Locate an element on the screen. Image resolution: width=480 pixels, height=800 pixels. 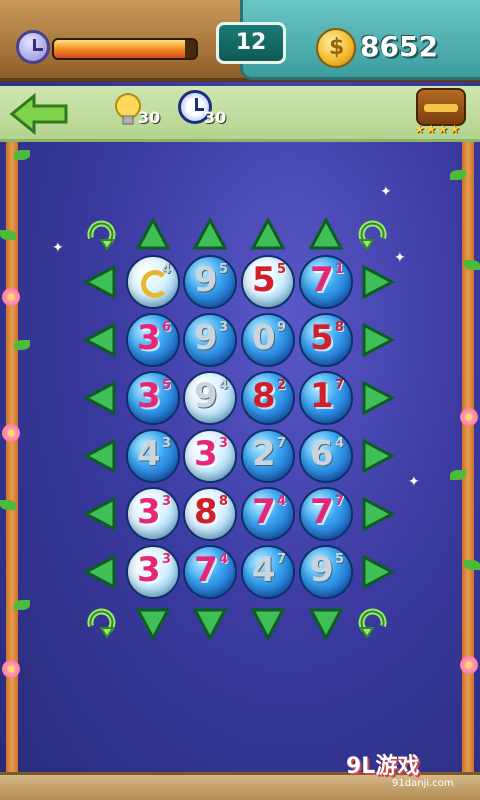
row-4-right-arrow is located at coordinates (378, 456).